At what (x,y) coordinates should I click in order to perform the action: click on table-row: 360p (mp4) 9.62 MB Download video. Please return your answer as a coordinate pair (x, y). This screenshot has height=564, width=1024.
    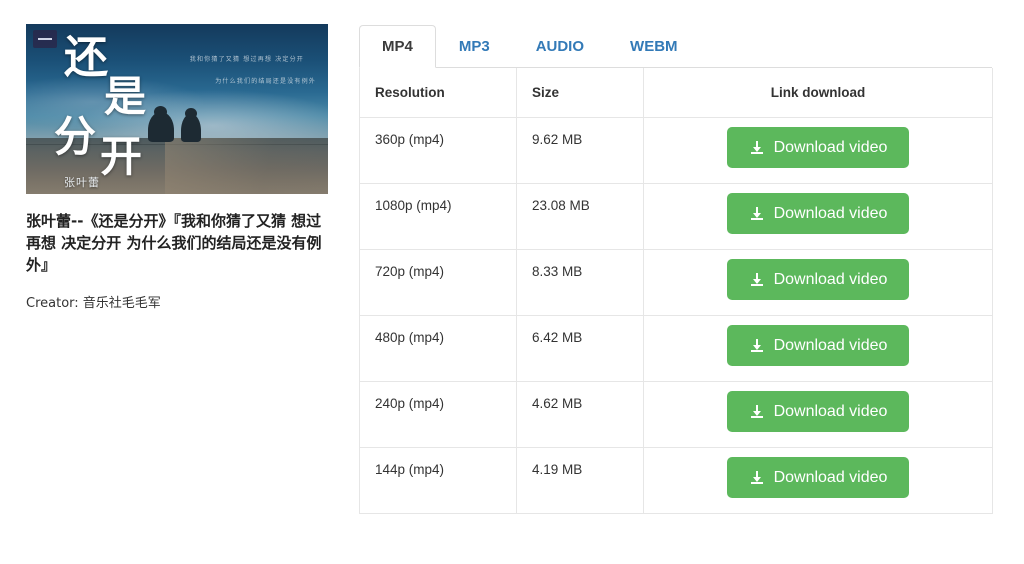
    Looking at the image, I should click on (676, 150).